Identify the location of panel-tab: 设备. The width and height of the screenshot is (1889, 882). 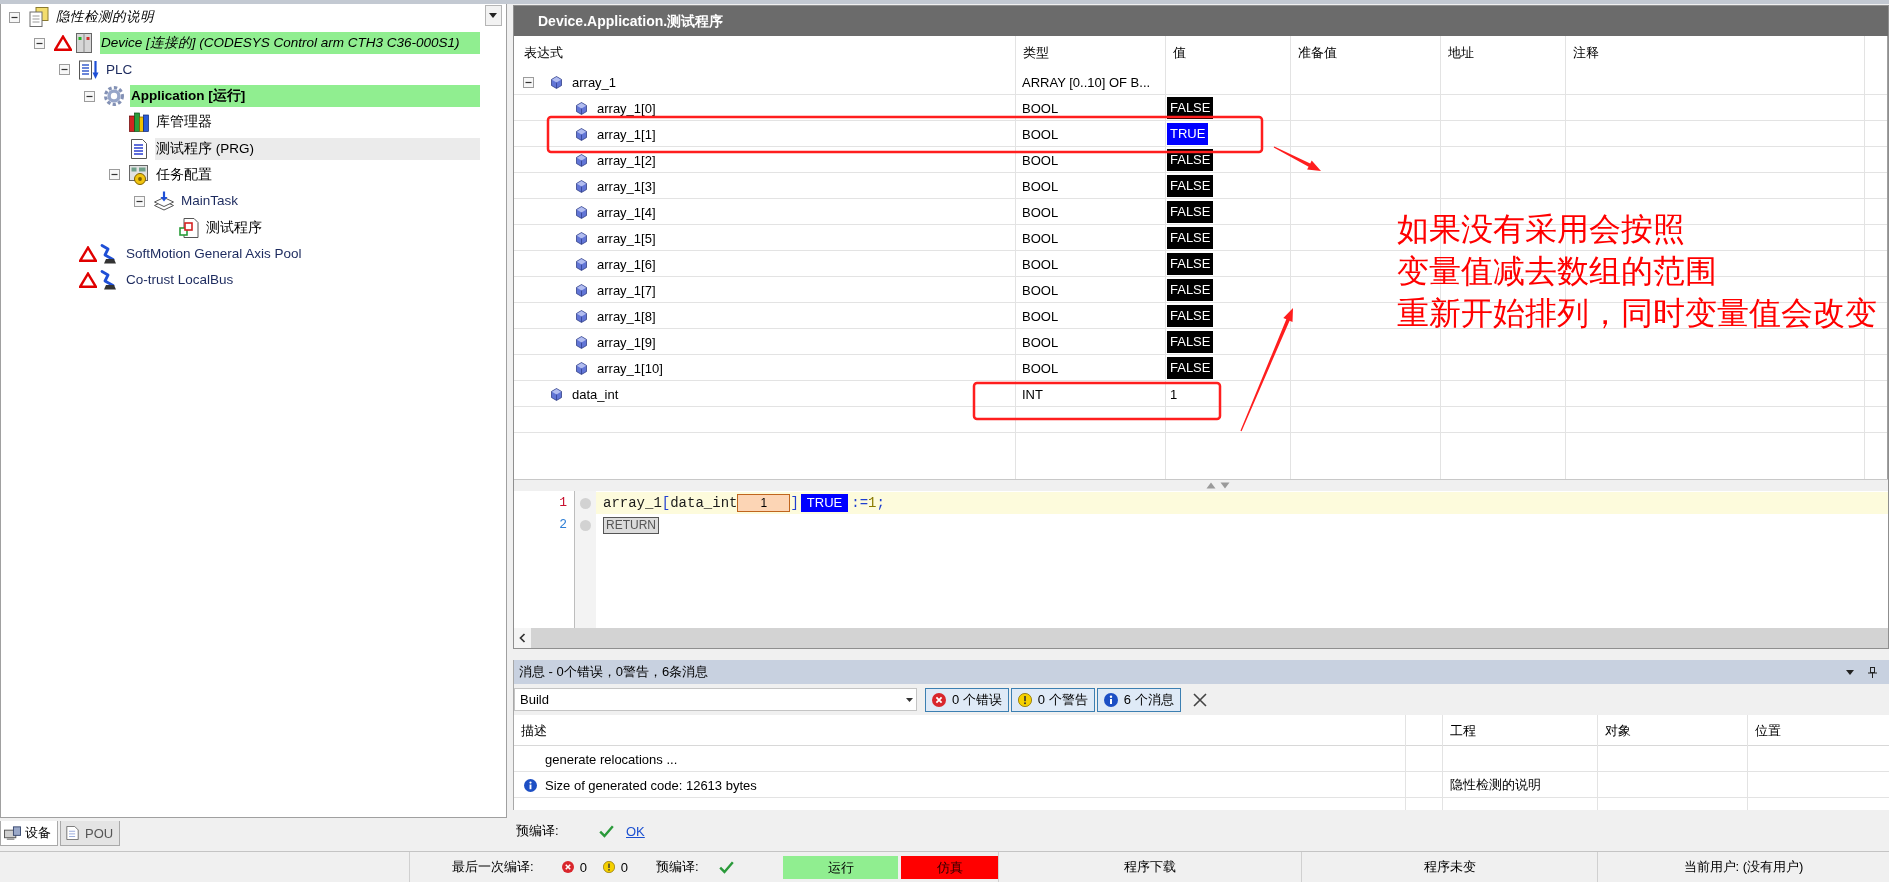
(29, 833).